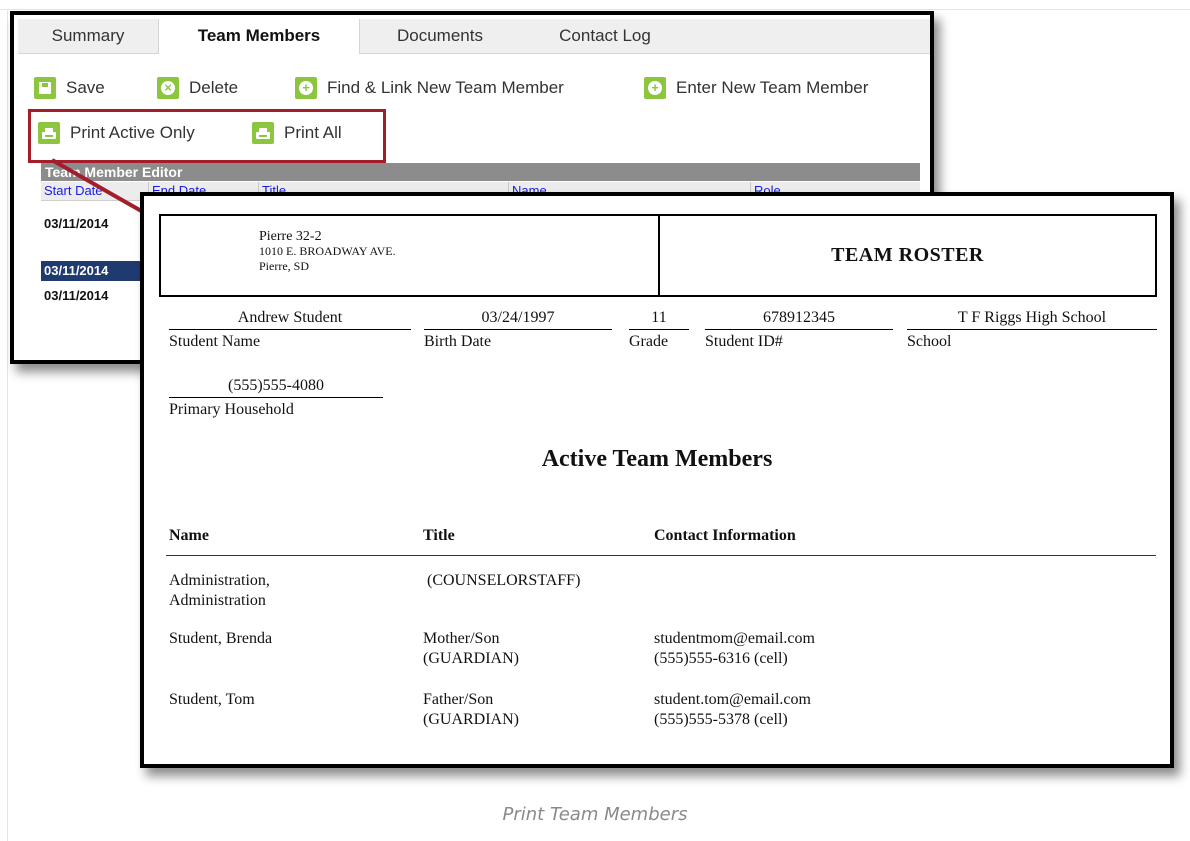  I want to click on section-title: Active Team Members, so click(657, 459).